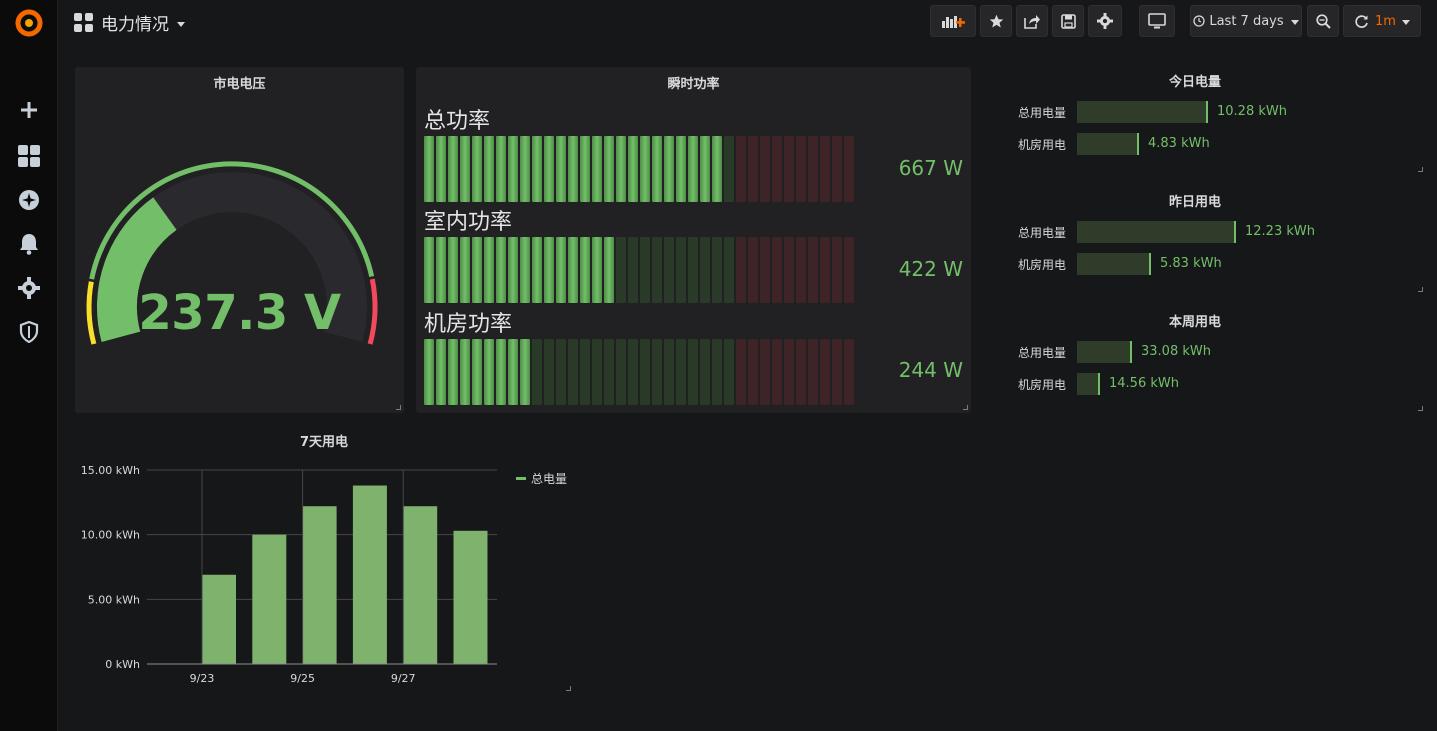  What do you see at coordinates (541, 478) in the screenshot?
I see `chart-legend: 总电量` at bounding box center [541, 478].